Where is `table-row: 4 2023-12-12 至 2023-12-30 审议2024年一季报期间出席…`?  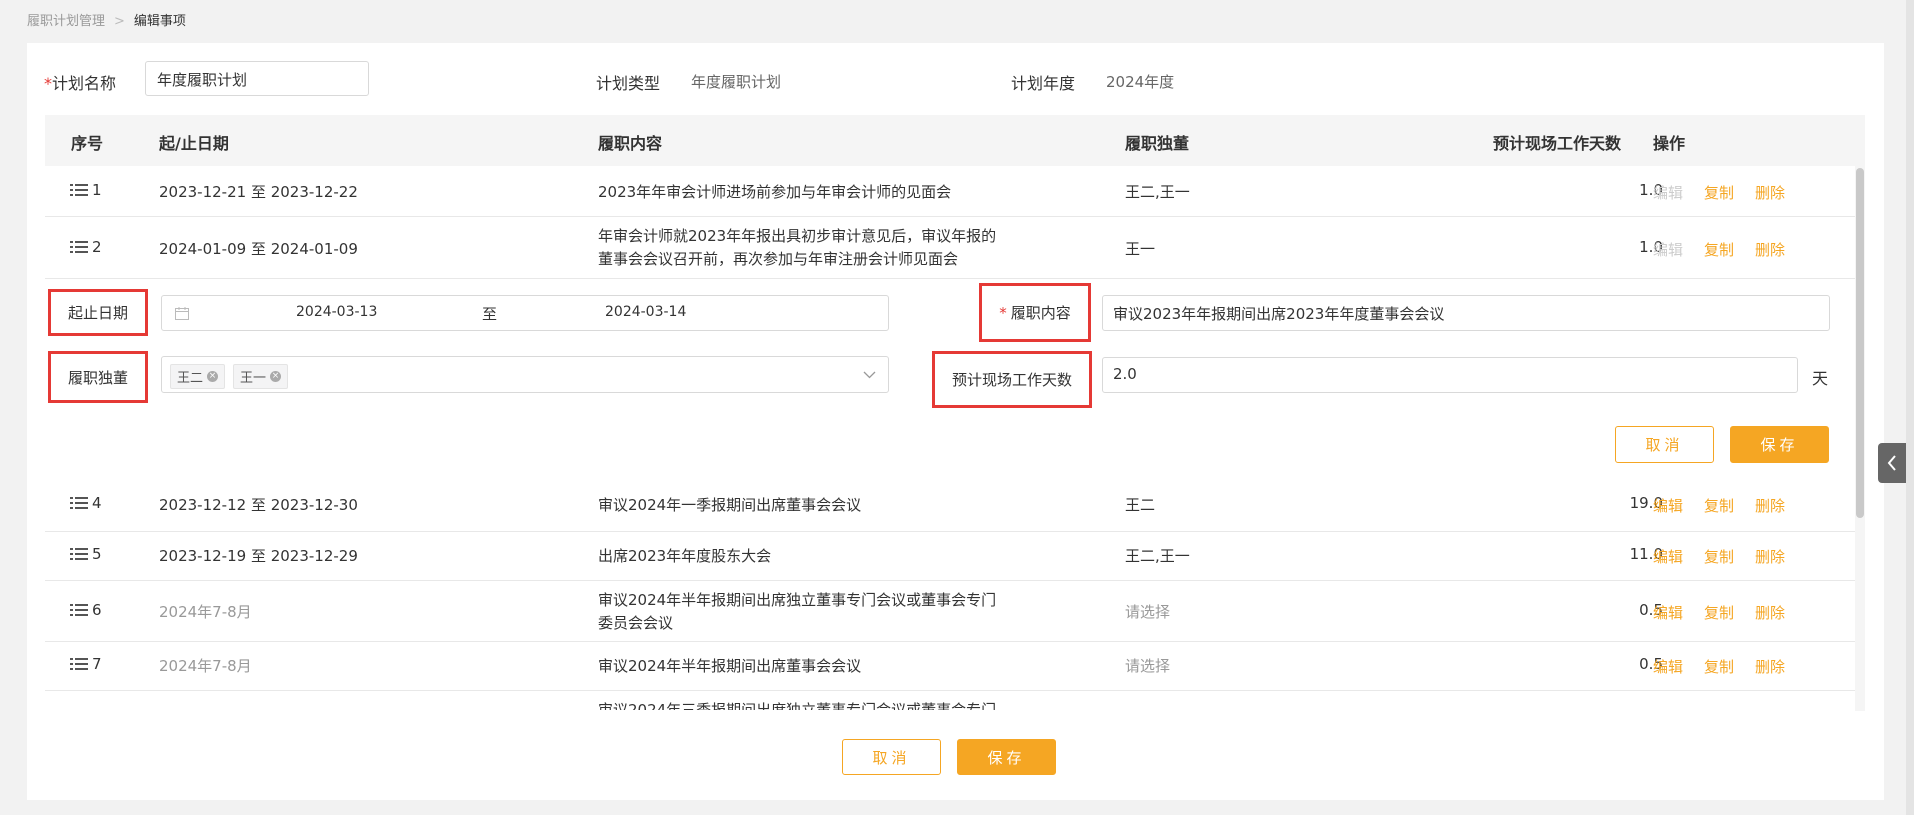 table-row: 4 2023-12-12 至 2023-12-30 审议2024年一季报期间出席… is located at coordinates (950, 509).